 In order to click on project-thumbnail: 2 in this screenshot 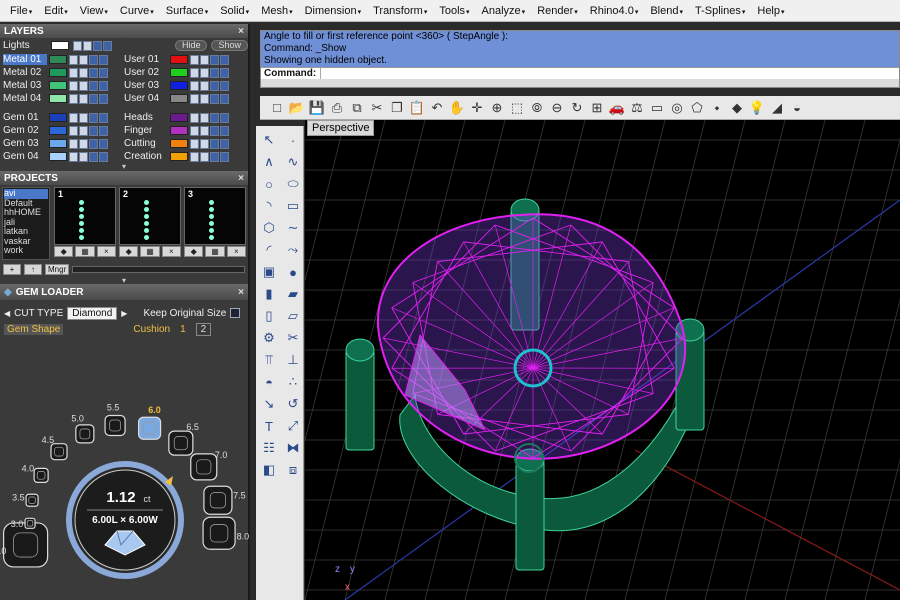, I will do `click(150, 216)`.